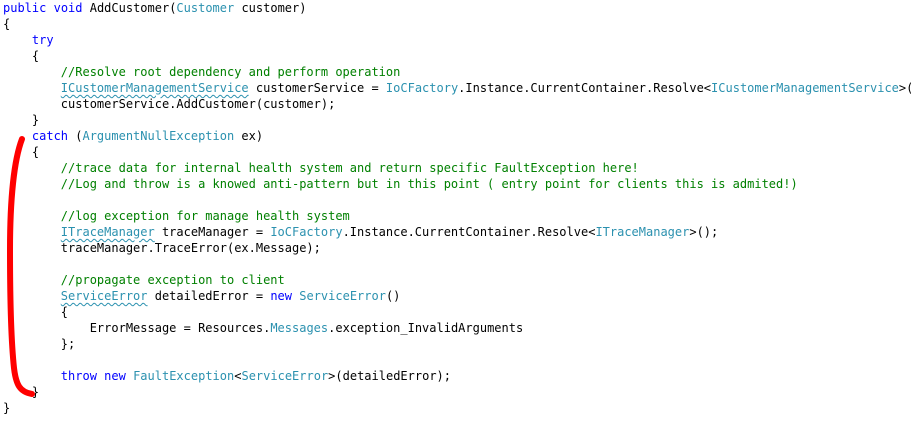 This screenshot has height=426, width=911. What do you see at coordinates (28, 40) in the screenshot?
I see `code-line: try` at bounding box center [28, 40].